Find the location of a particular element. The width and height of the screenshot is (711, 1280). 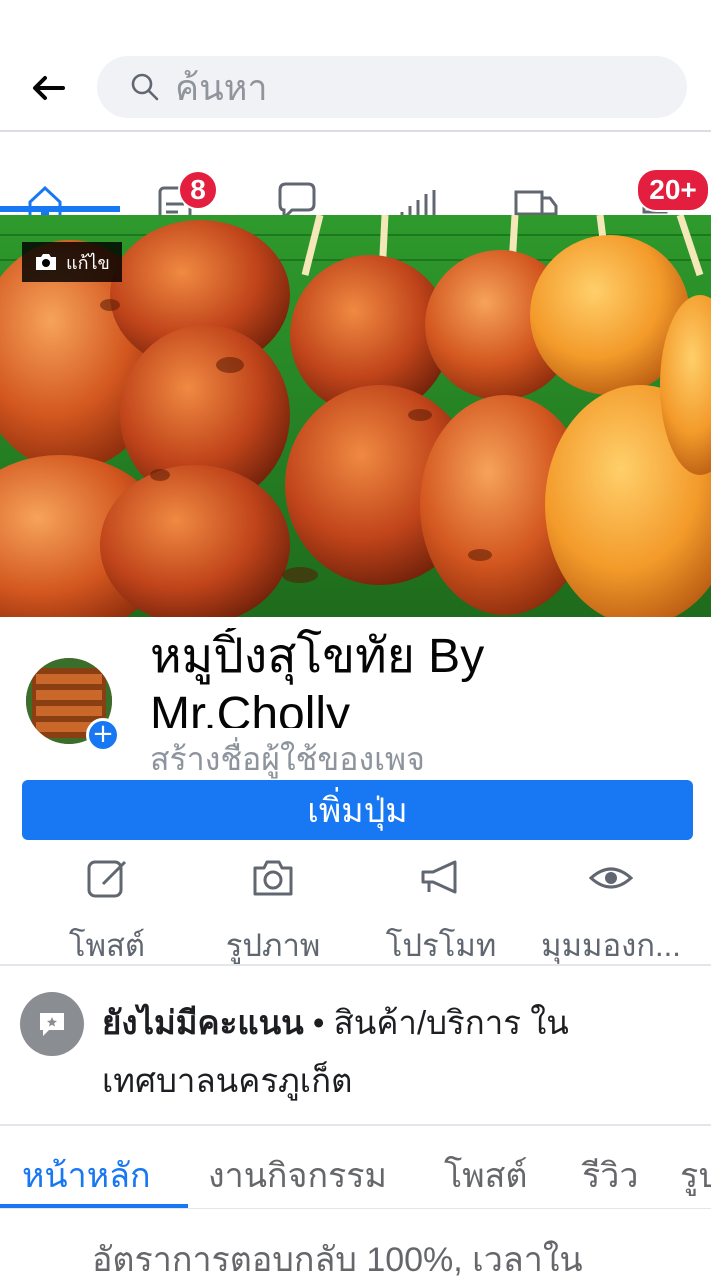

tab-orders is located at coordinates (535, 198).